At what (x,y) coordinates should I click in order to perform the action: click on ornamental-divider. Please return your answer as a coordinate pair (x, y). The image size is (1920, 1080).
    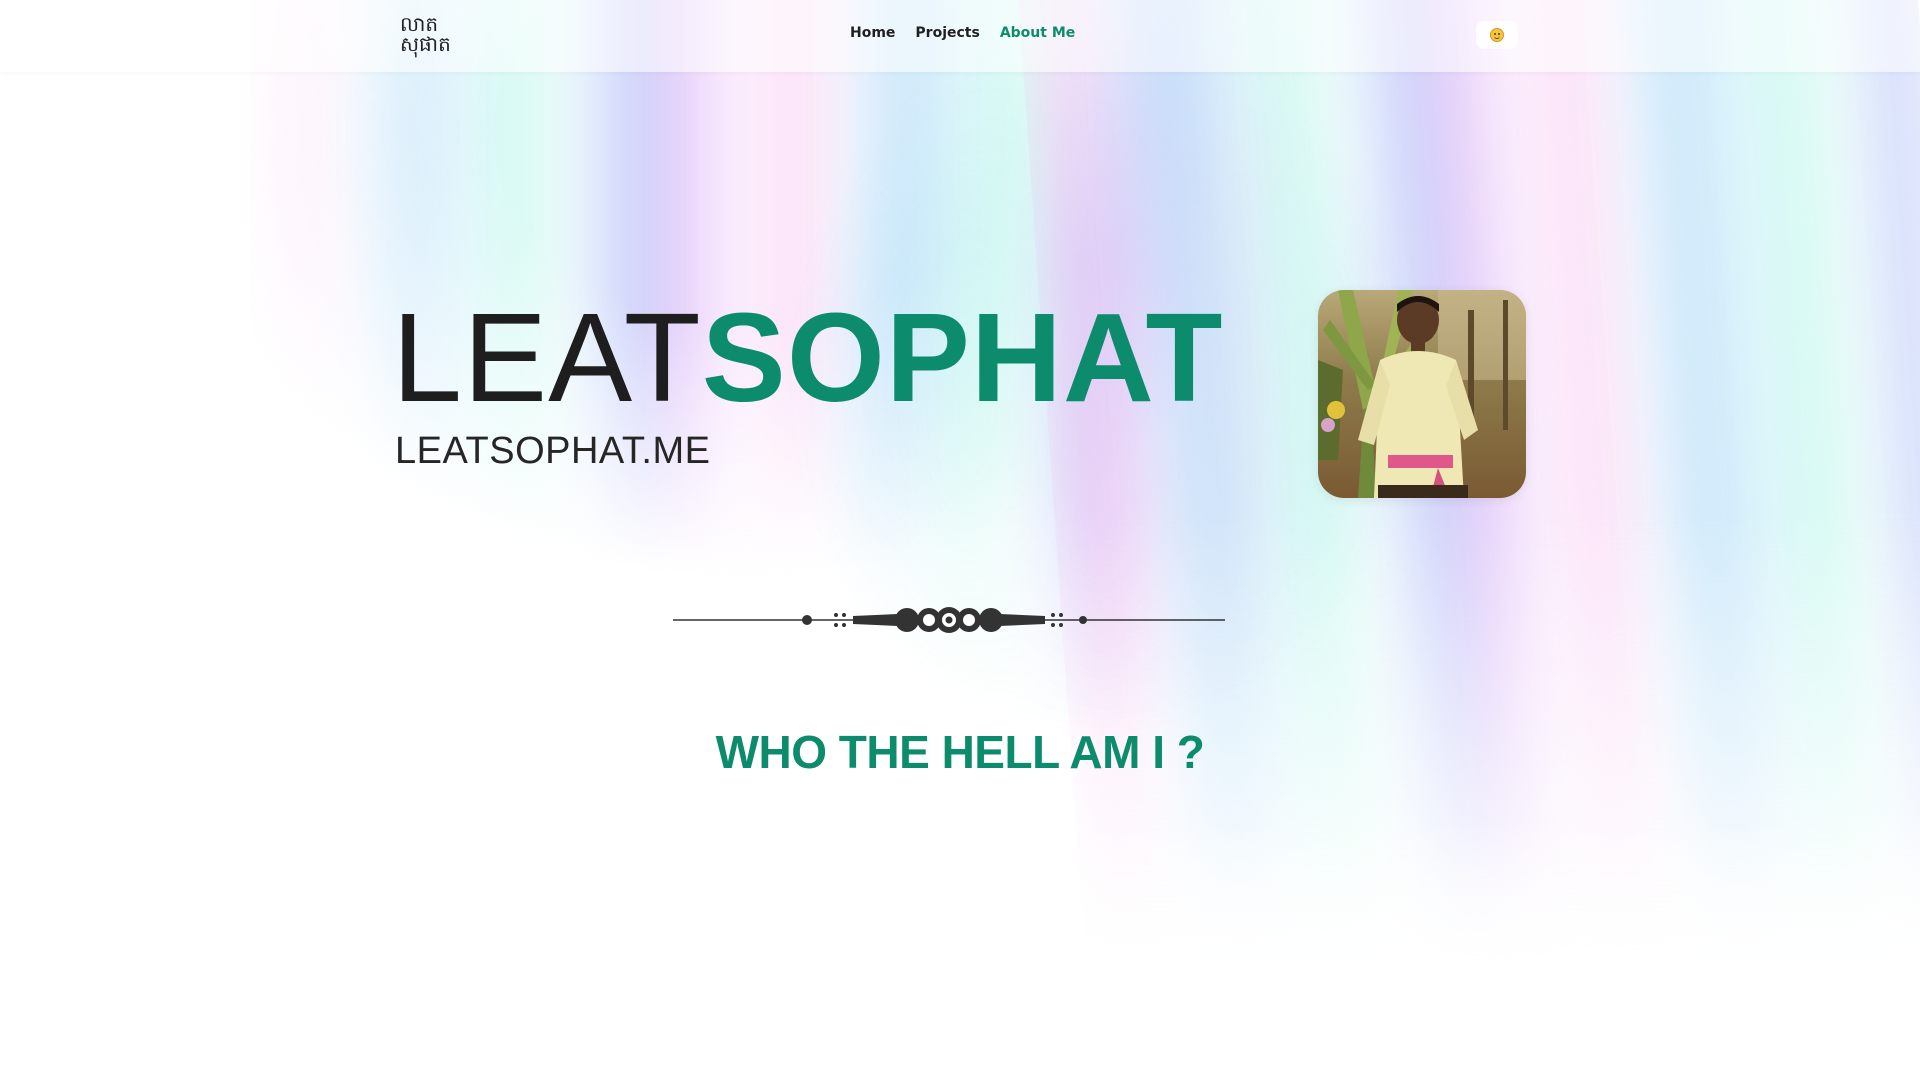
    Looking at the image, I should click on (949, 620).